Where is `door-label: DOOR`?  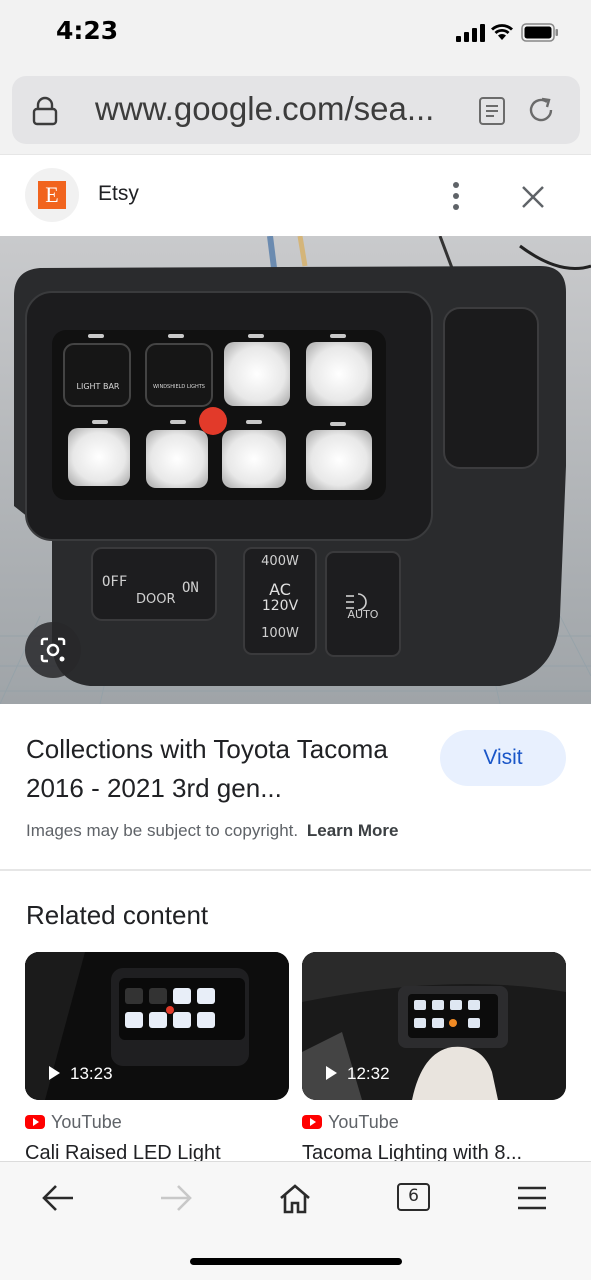 door-label: DOOR is located at coordinates (156, 599).